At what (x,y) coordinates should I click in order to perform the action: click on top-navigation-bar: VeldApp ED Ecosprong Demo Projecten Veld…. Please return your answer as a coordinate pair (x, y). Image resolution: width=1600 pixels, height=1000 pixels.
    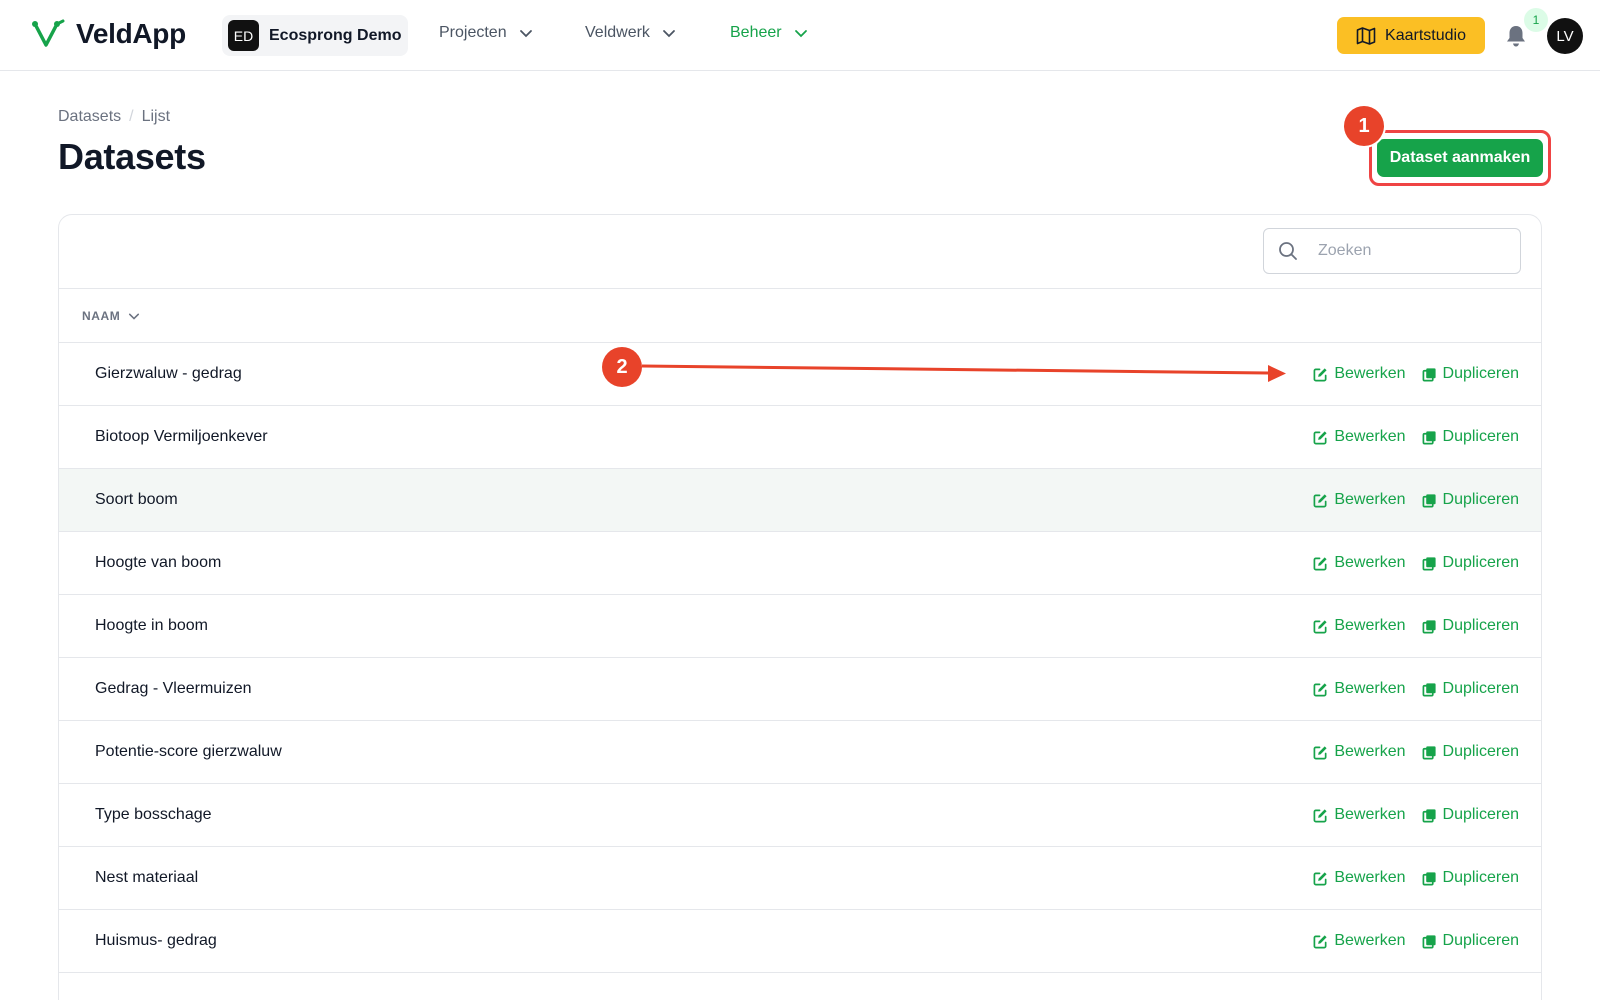
    Looking at the image, I should click on (800, 35).